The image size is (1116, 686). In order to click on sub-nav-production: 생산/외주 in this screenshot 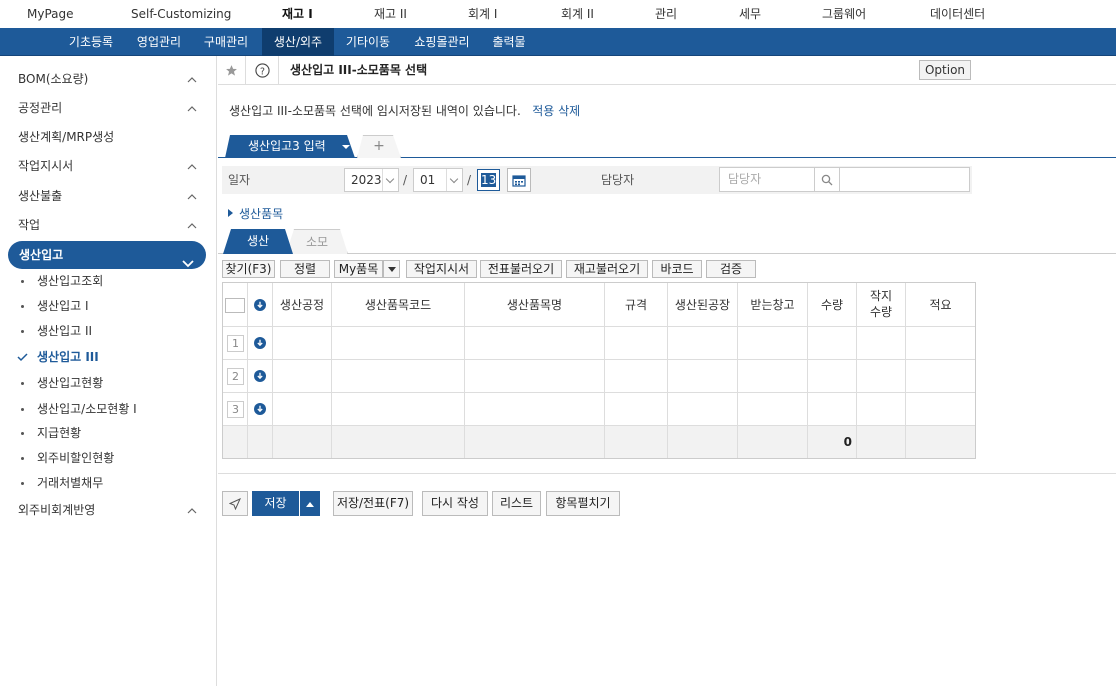, I will do `click(298, 42)`.